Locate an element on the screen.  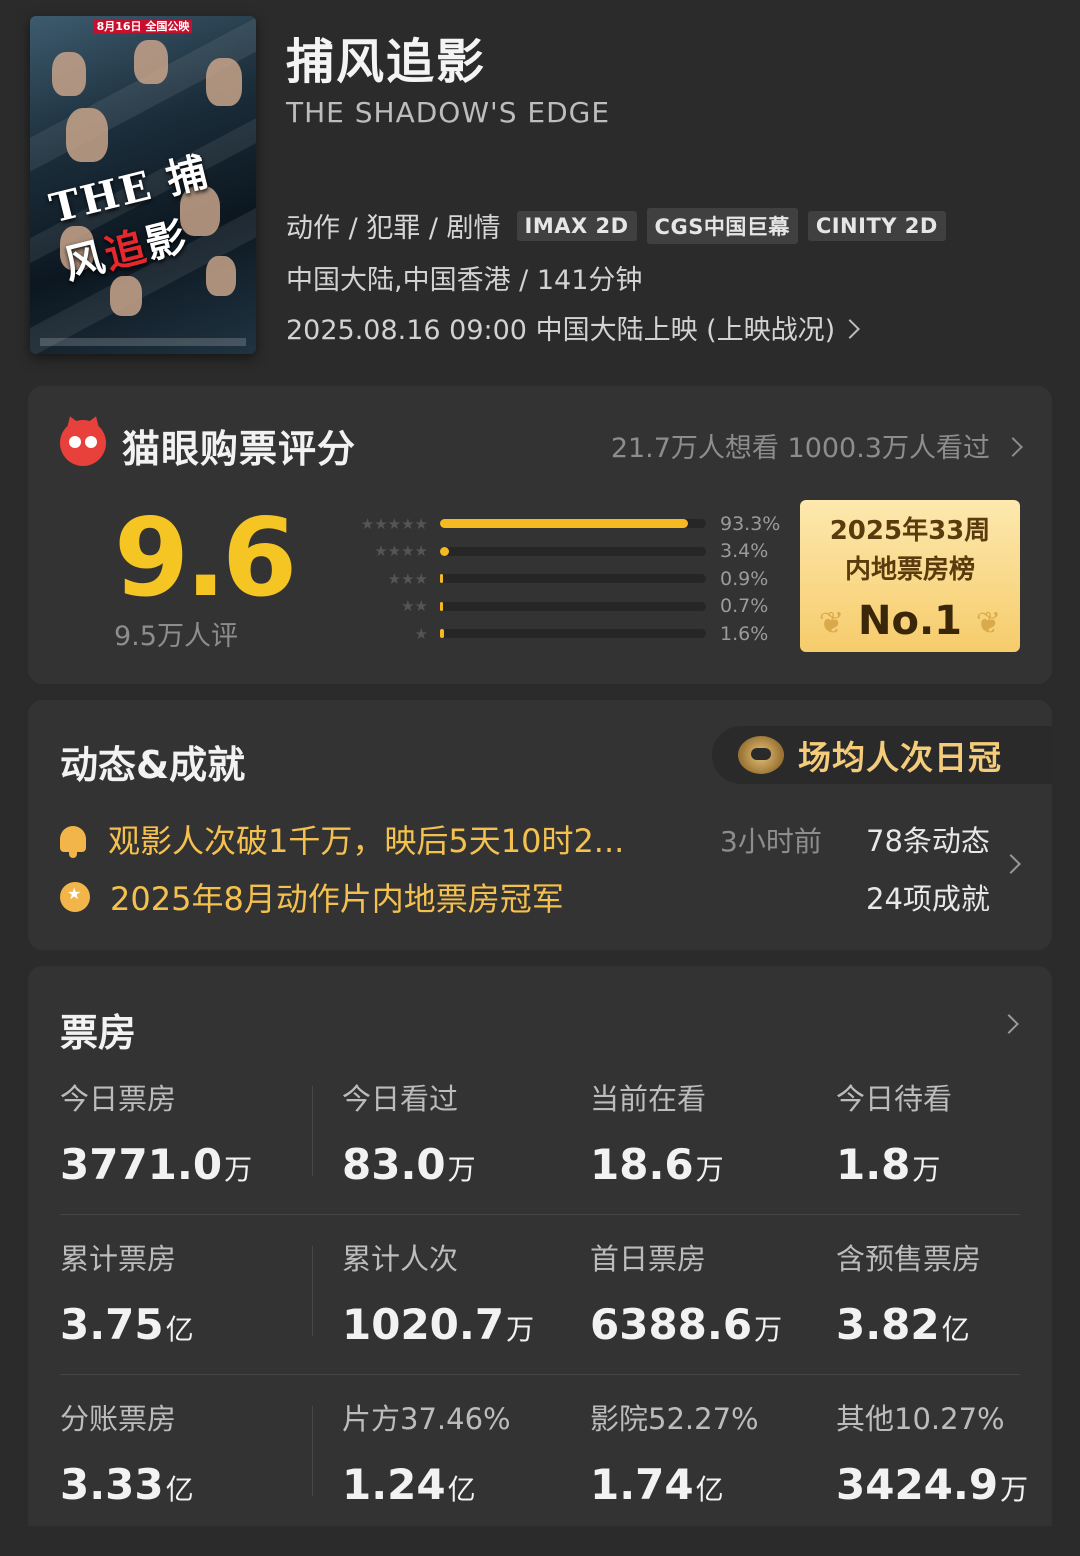
release-info: 2025.08.16 09:00 中国大陆上映 (上映战况) is located at coordinates (561, 330).